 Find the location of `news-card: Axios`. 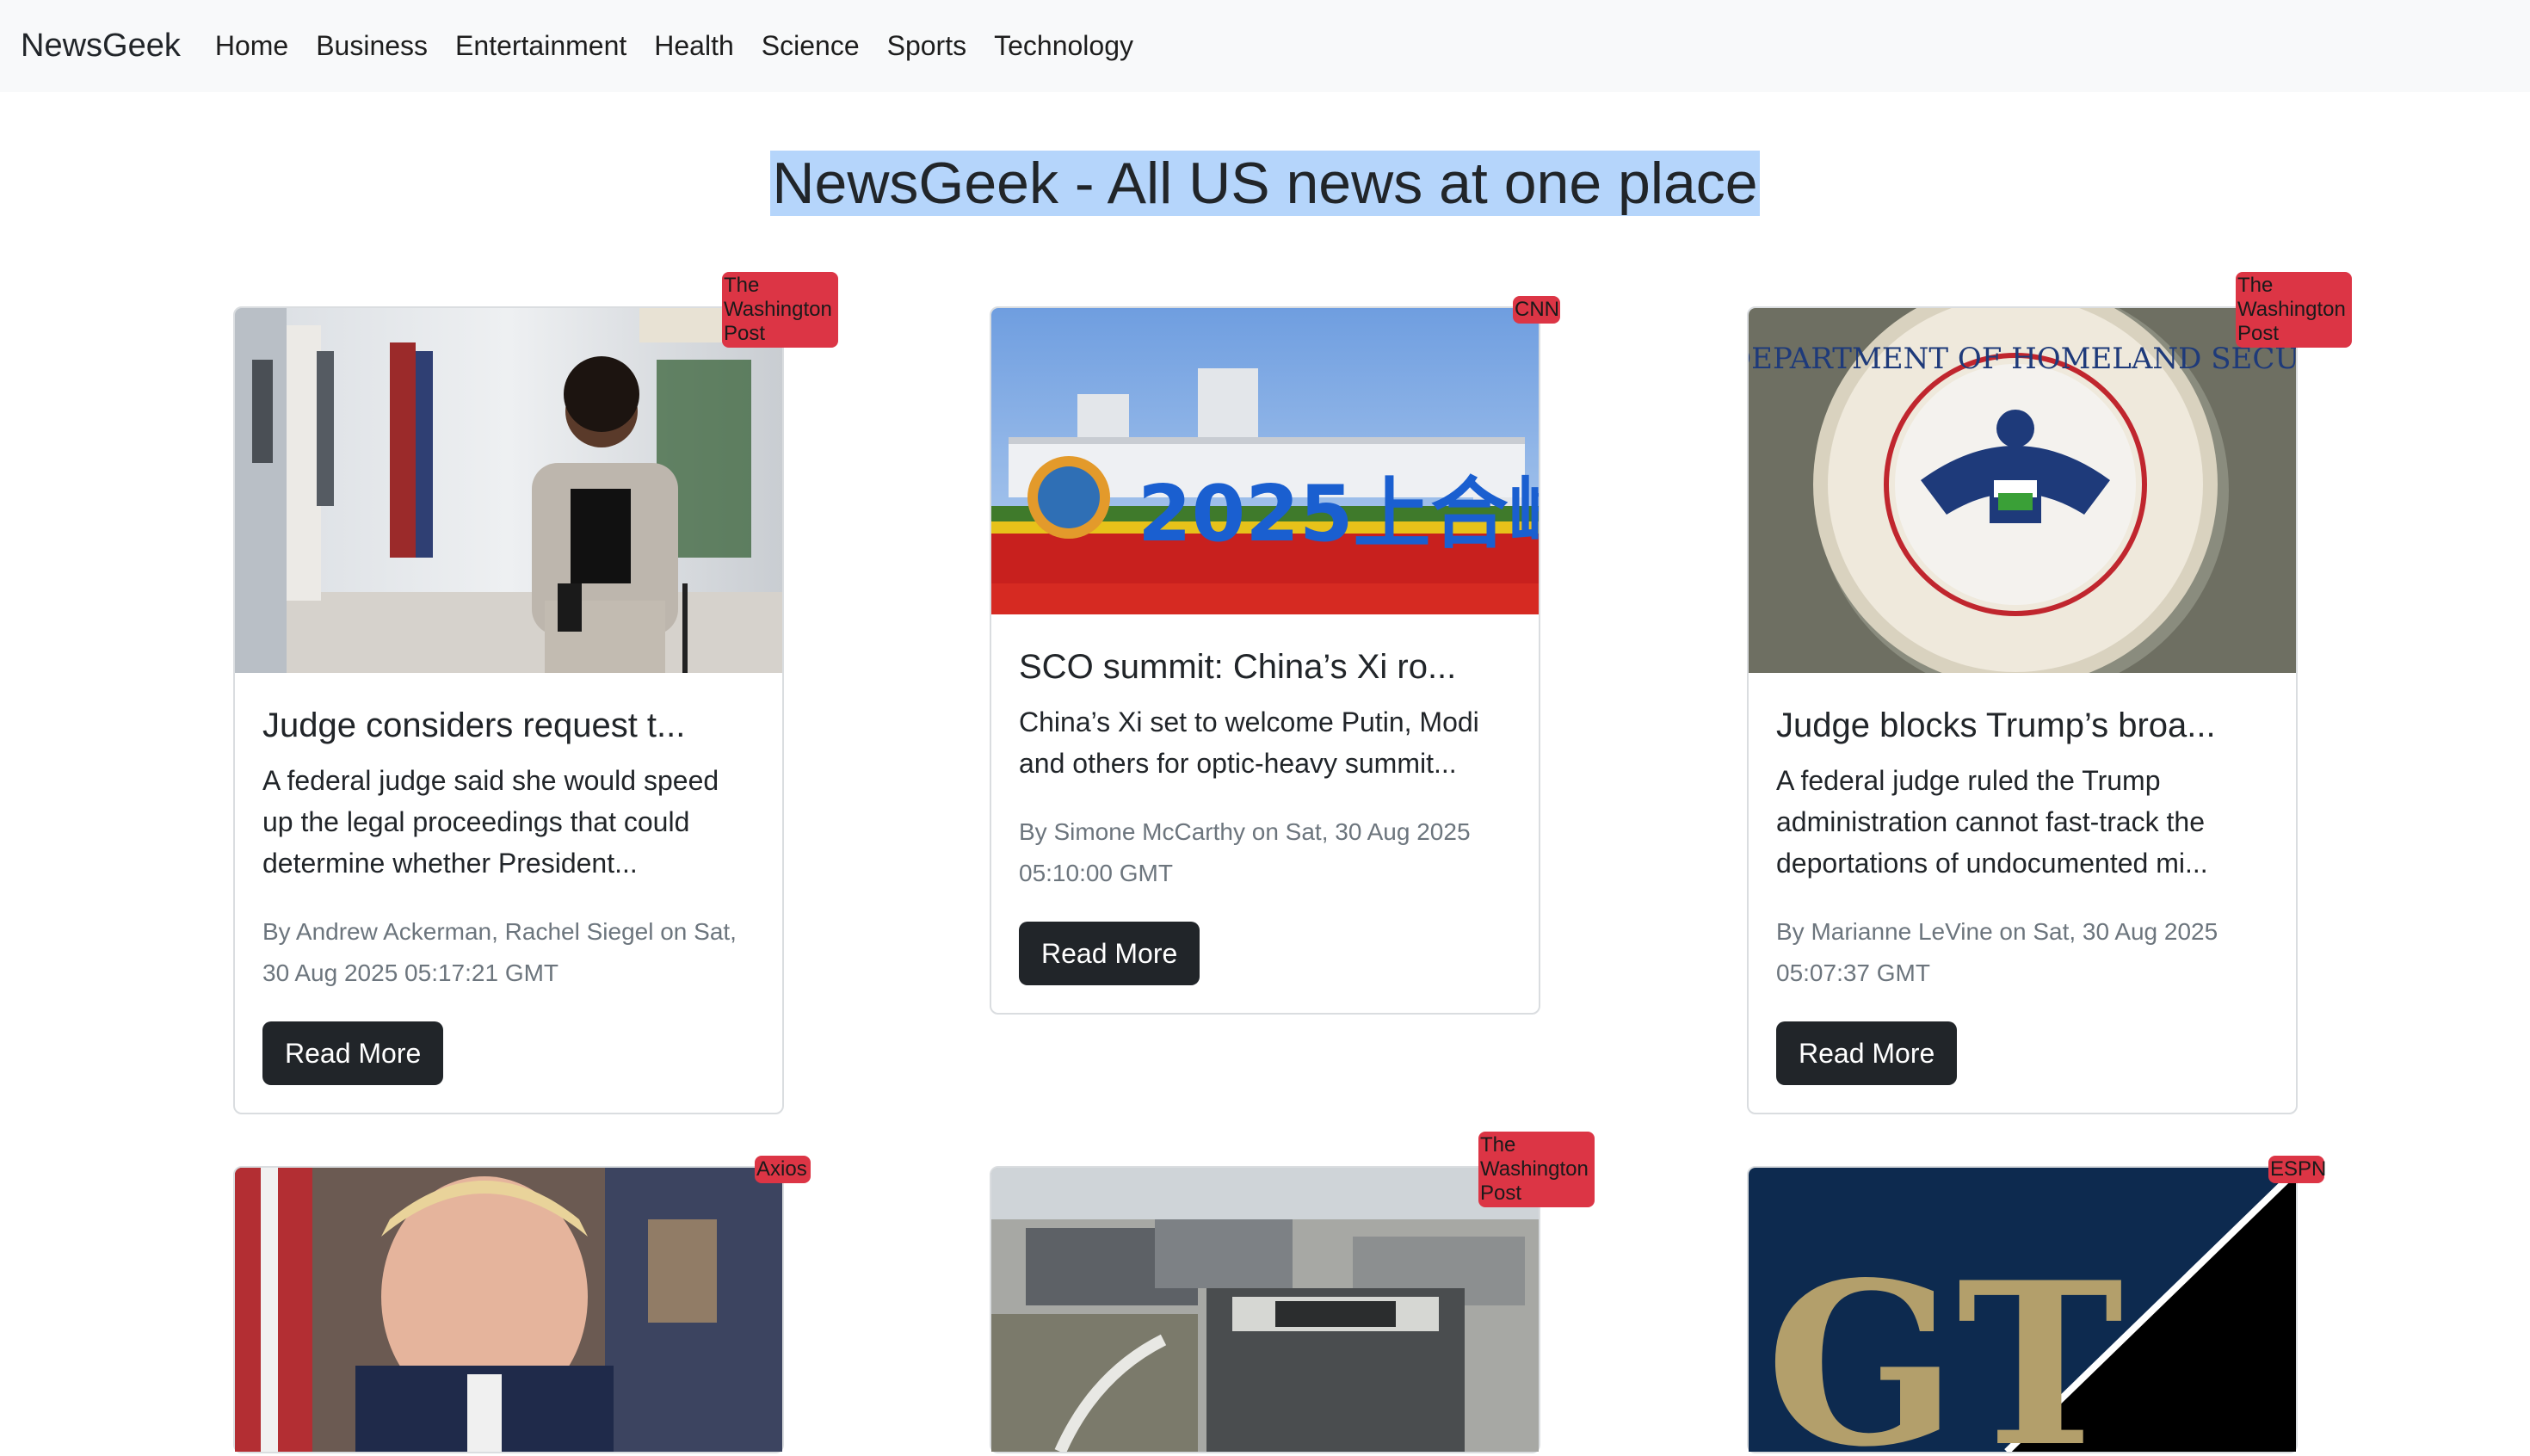

news-card: Axios is located at coordinates (522, 1306).